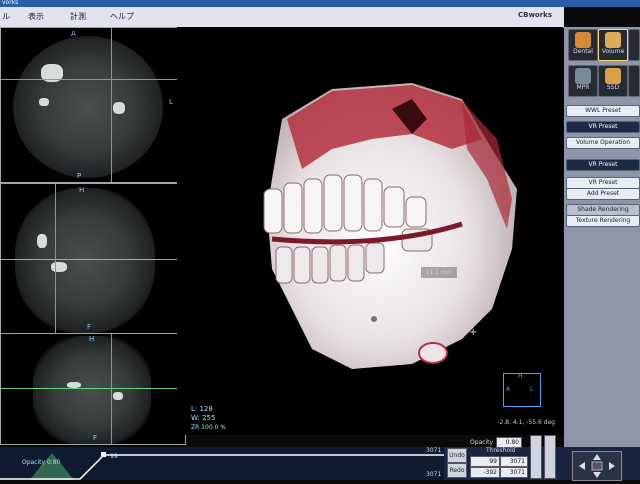 The width and height of the screenshot is (640, 484). Describe the element at coordinates (534, 15) in the screenshot. I see `brand-label: CBworks` at that location.